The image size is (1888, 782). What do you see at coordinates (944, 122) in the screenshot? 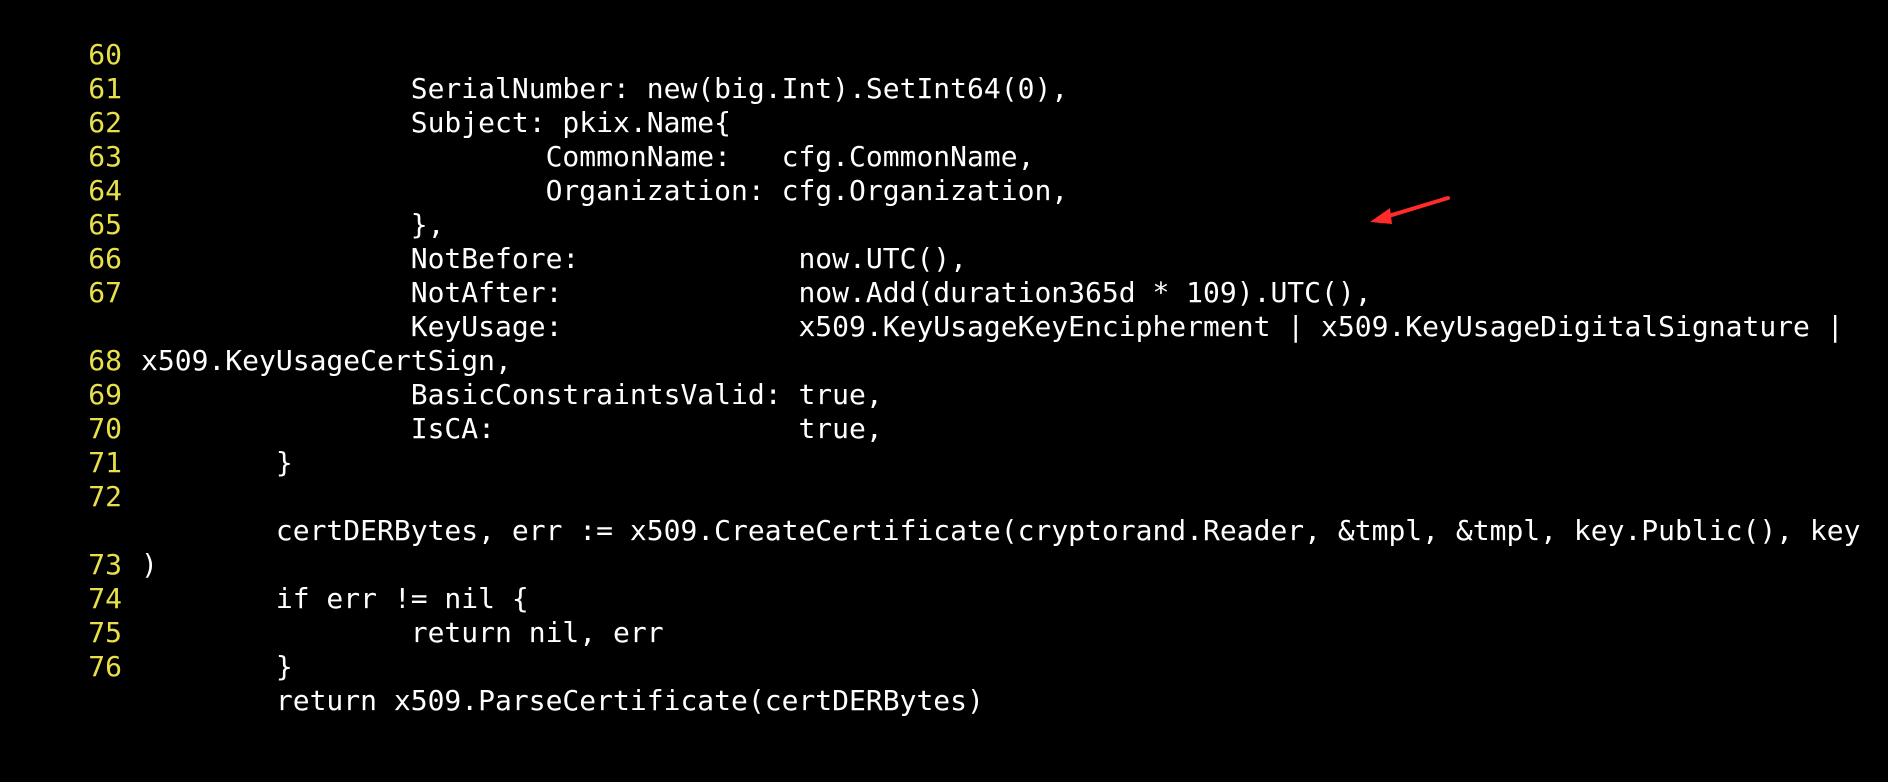
I see `code-line-62: 62 CommonName: cfg.CommonName,` at bounding box center [944, 122].